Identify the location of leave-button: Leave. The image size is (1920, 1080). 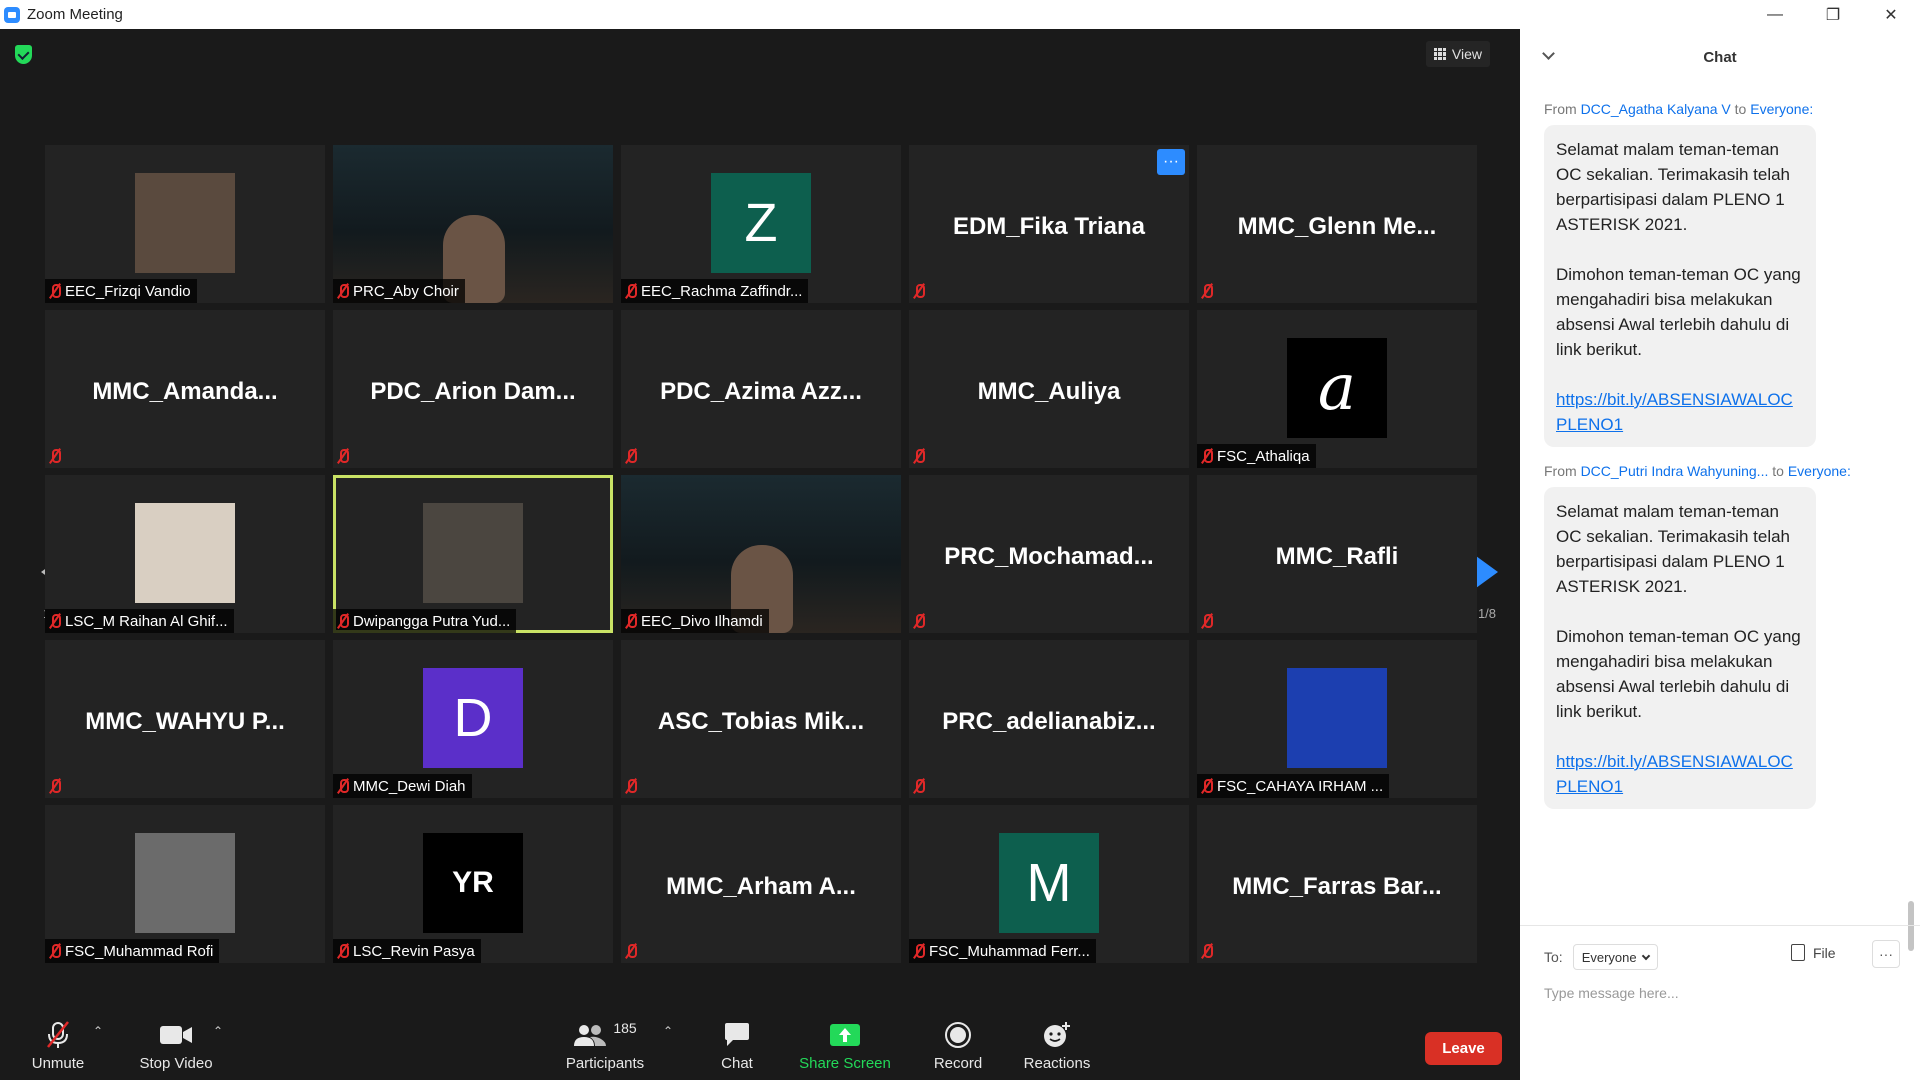
(1463, 1048).